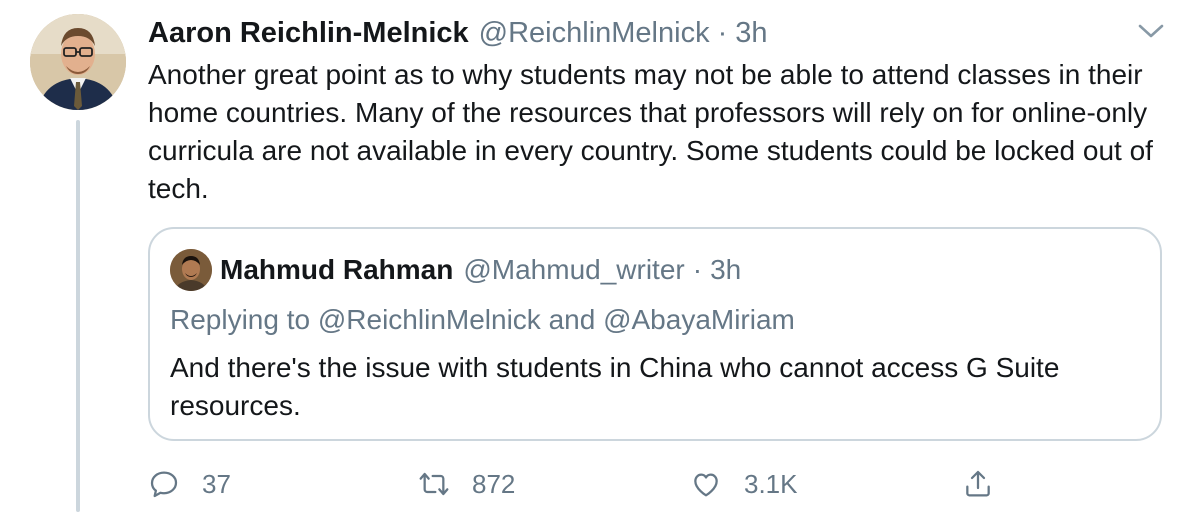 This screenshot has width=1196, height=512. What do you see at coordinates (751, 33) in the screenshot?
I see `tweet-timestamp: 3h` at bounding box center [751, 33].